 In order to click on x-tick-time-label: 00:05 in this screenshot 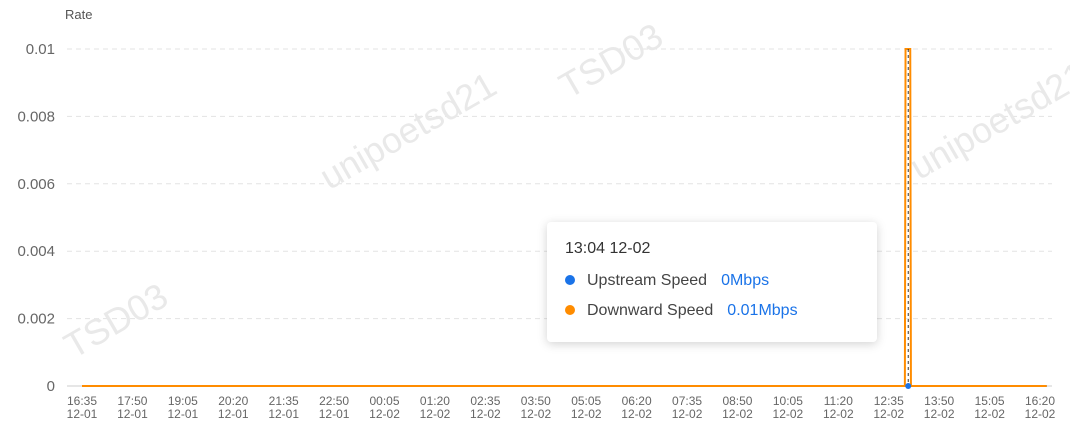, I will do `click(385, 401)`.